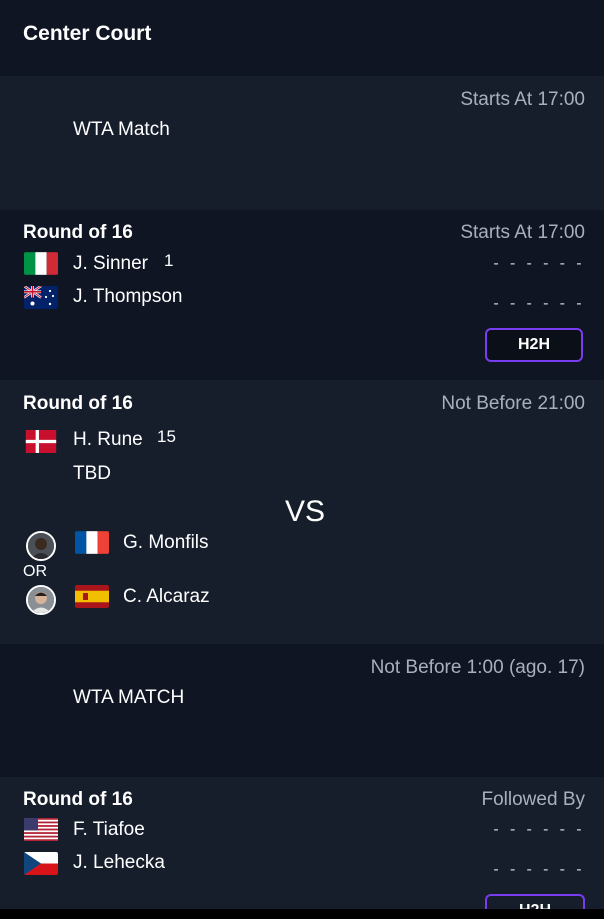 The image size is (604, 919). Describe the element at coordinates (41, 863) in the screenshot. I see `czech-flag-icon` at that location.